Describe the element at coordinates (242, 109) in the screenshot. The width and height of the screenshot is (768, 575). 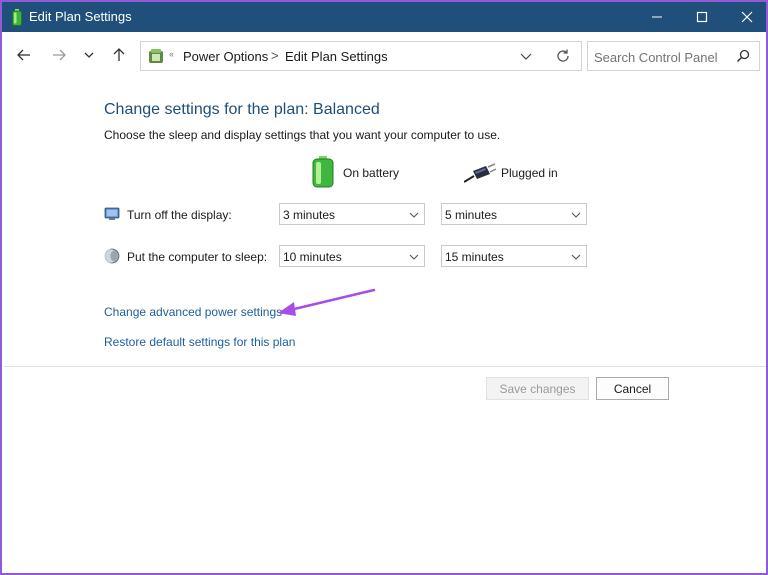
I see `page-title: Change settings for the plan: Balanced` at that location.